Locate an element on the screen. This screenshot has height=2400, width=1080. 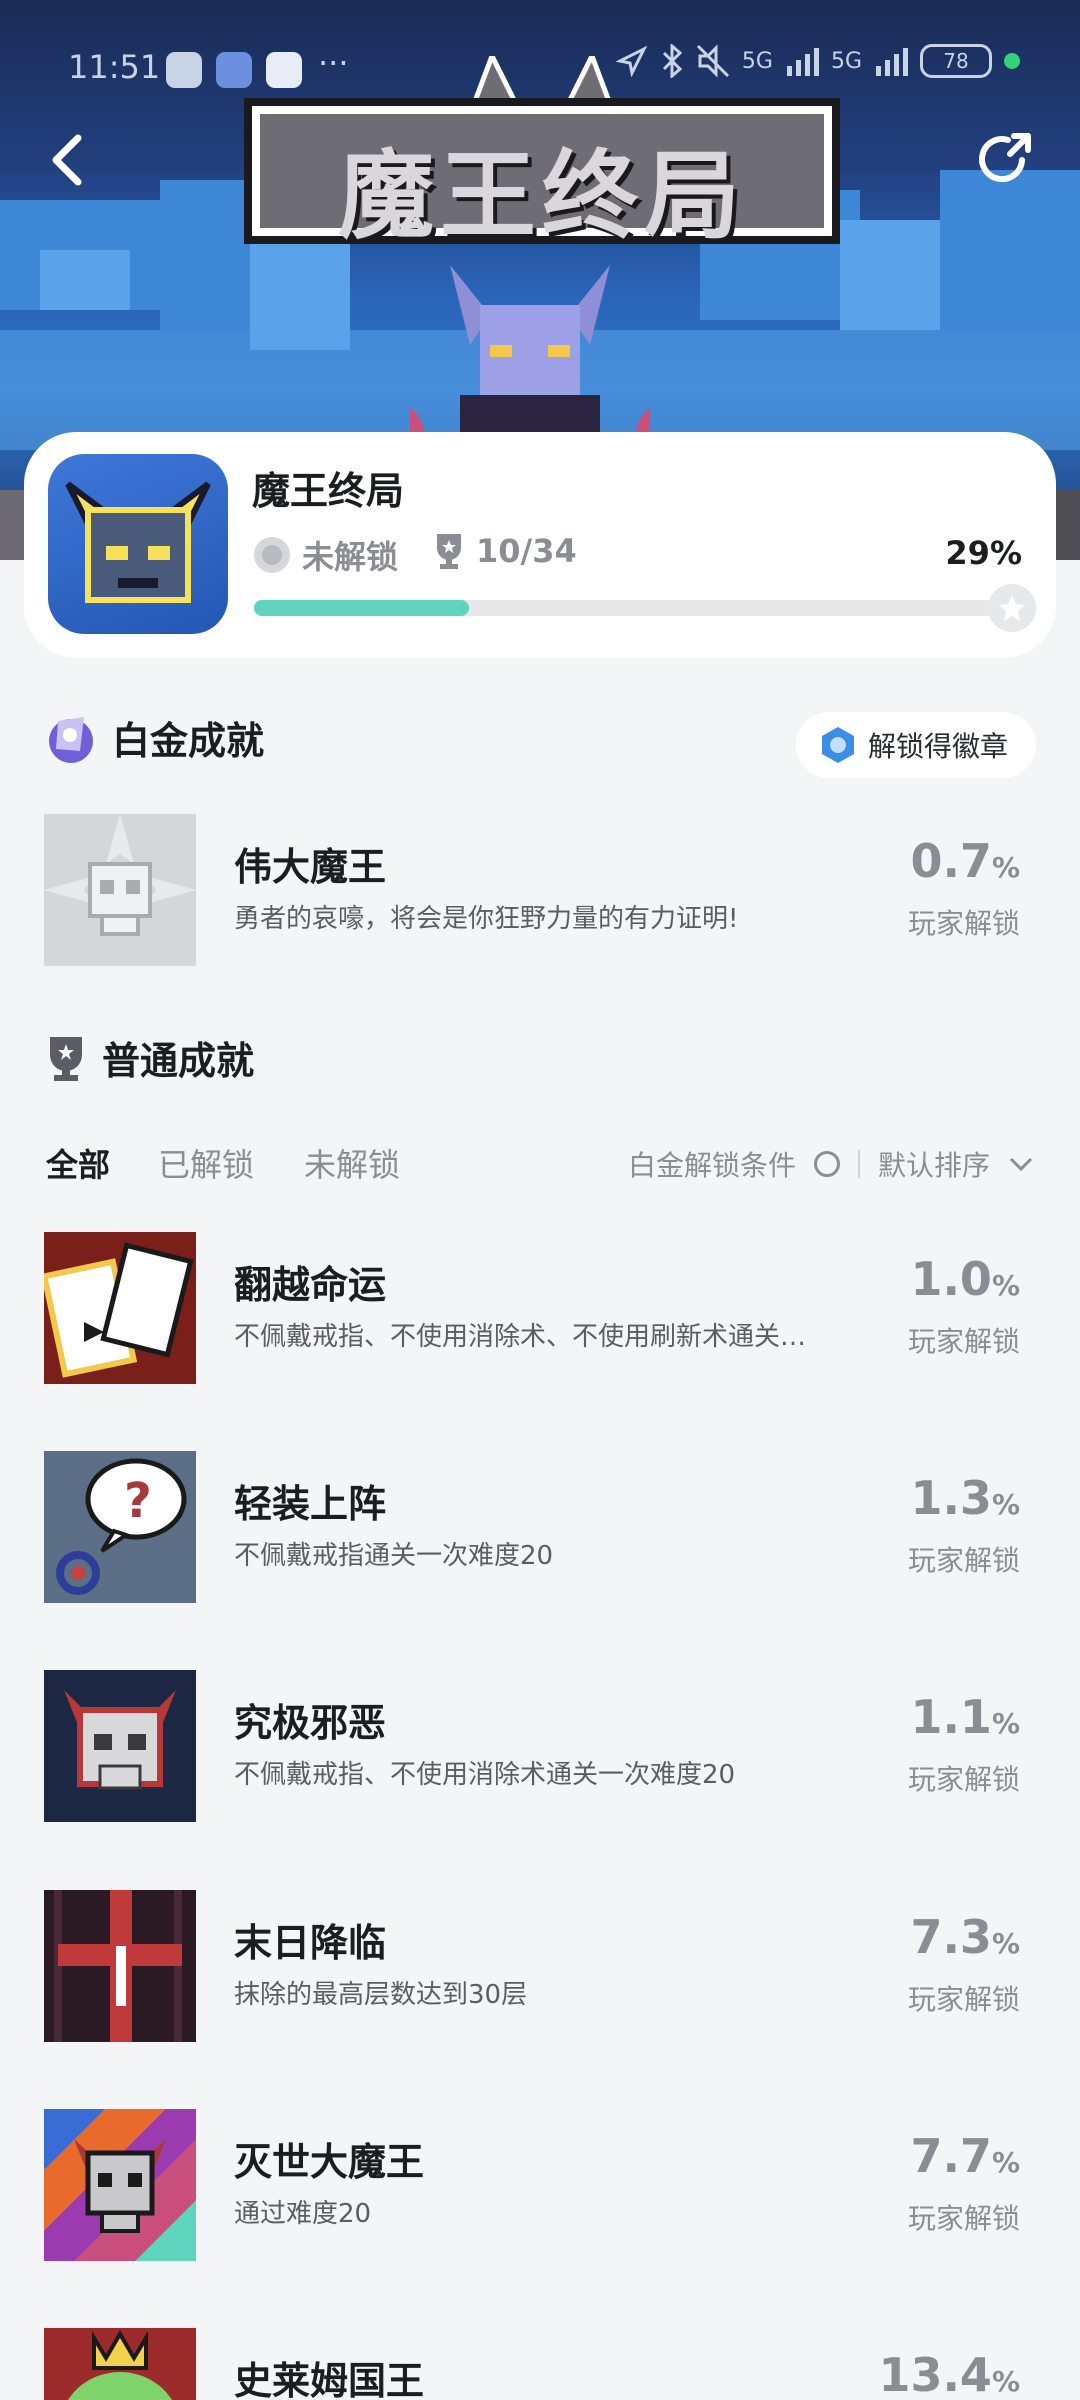
progress-fill is located at coordinates (361, 608).